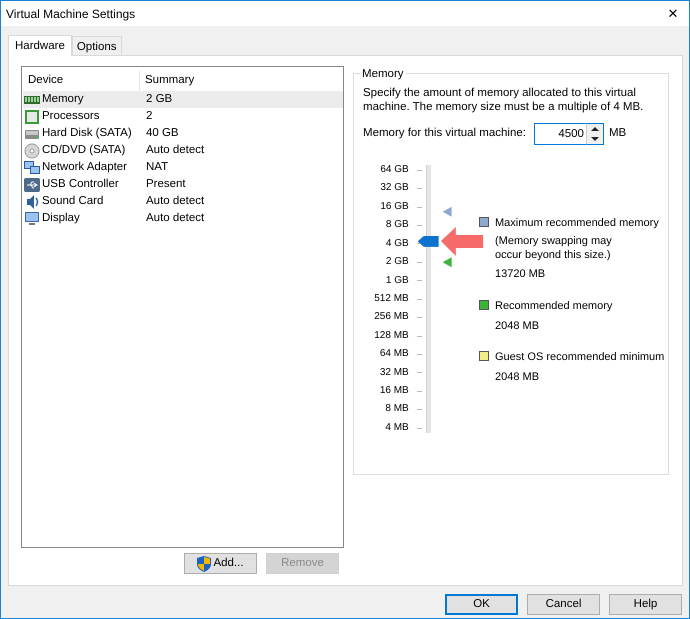 This screenshot has height=619, width=690. I want to click on device-summary: NAT, so click(156, 167).